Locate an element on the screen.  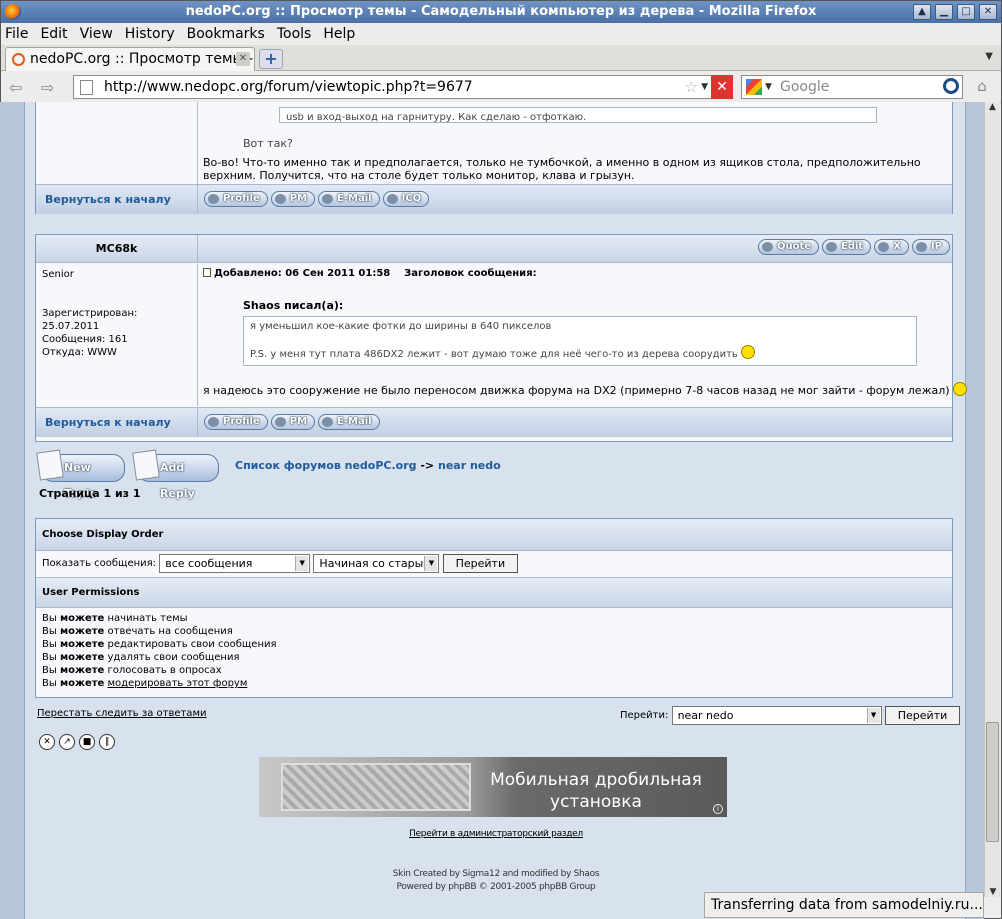
moderate-link: модерировать этот форум is located at coordinates (178, 683).